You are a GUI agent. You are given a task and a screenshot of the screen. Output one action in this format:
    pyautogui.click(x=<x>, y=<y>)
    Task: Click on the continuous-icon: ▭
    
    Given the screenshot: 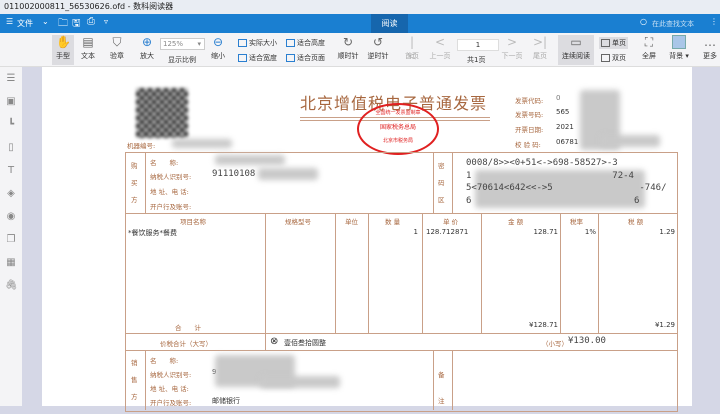 What is the action you would take?
    pyautogui.click(x=576, y=42)
    